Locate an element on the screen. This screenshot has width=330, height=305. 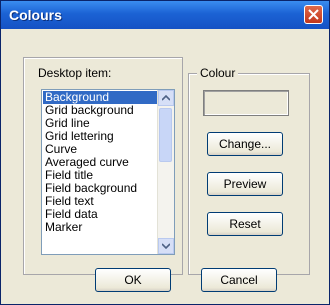
scroll-thumb is located at coordinates (165, 135).